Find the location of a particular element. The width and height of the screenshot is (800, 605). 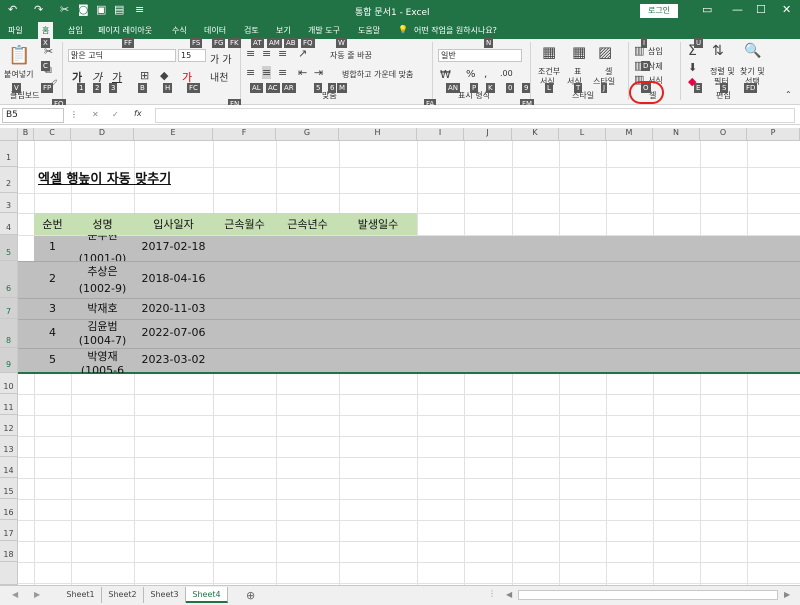

number-format-combo: 일반 is located at coordinates (480, 55).